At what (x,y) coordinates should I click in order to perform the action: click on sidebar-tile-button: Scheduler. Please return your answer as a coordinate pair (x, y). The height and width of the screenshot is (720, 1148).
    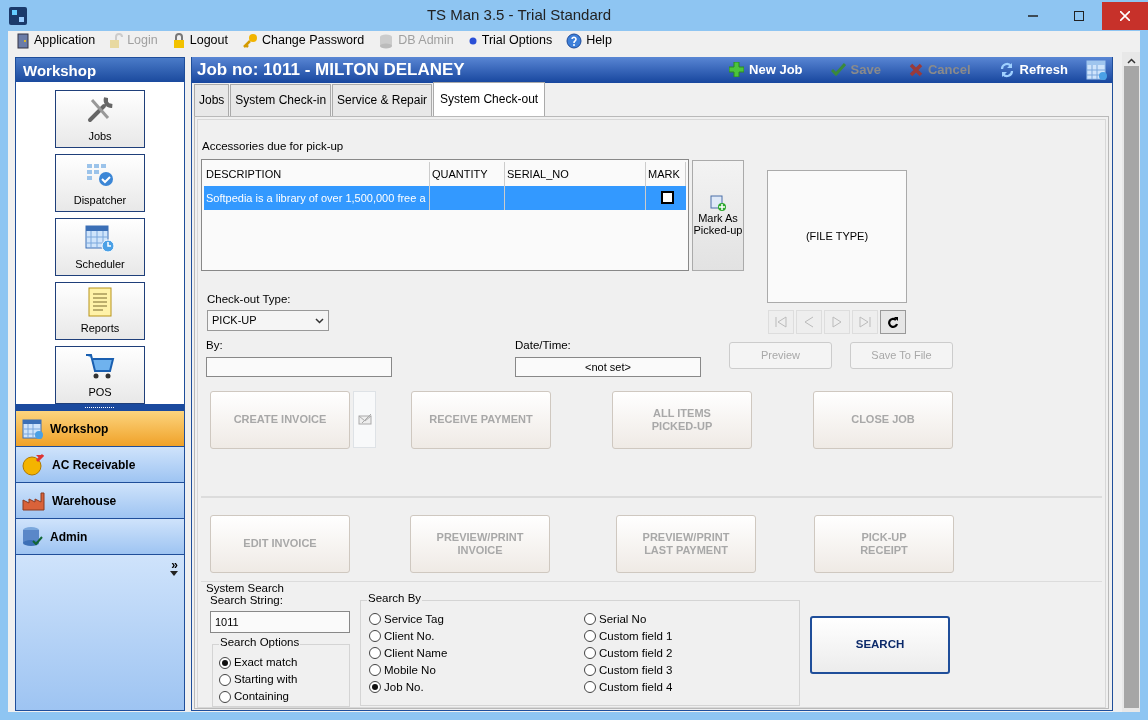
    Looking at the image, I should click on (100, 247).